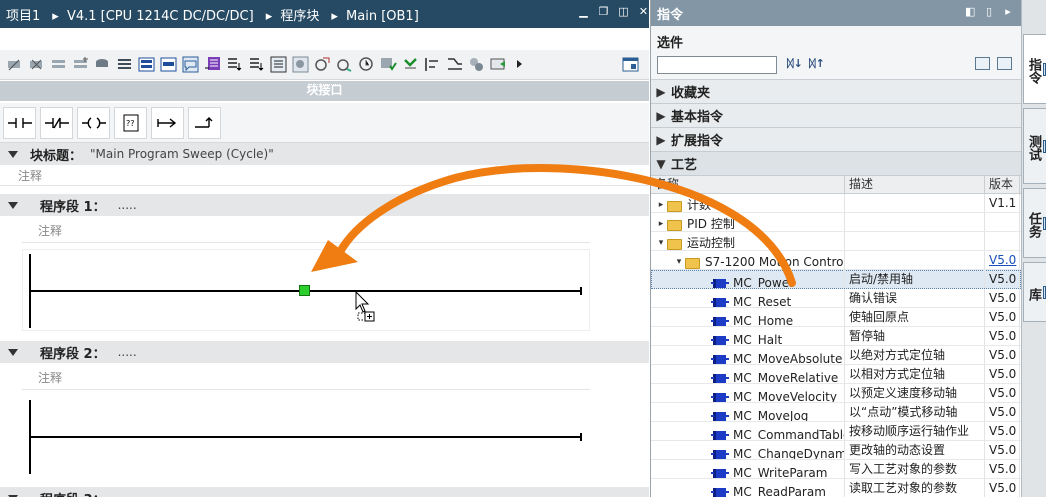 This screenshot has height=497, width=1046. What do you see at coordinates (146, 64) in the screenshot?
I see `network-view-icon` at bounding box center [146, 64].